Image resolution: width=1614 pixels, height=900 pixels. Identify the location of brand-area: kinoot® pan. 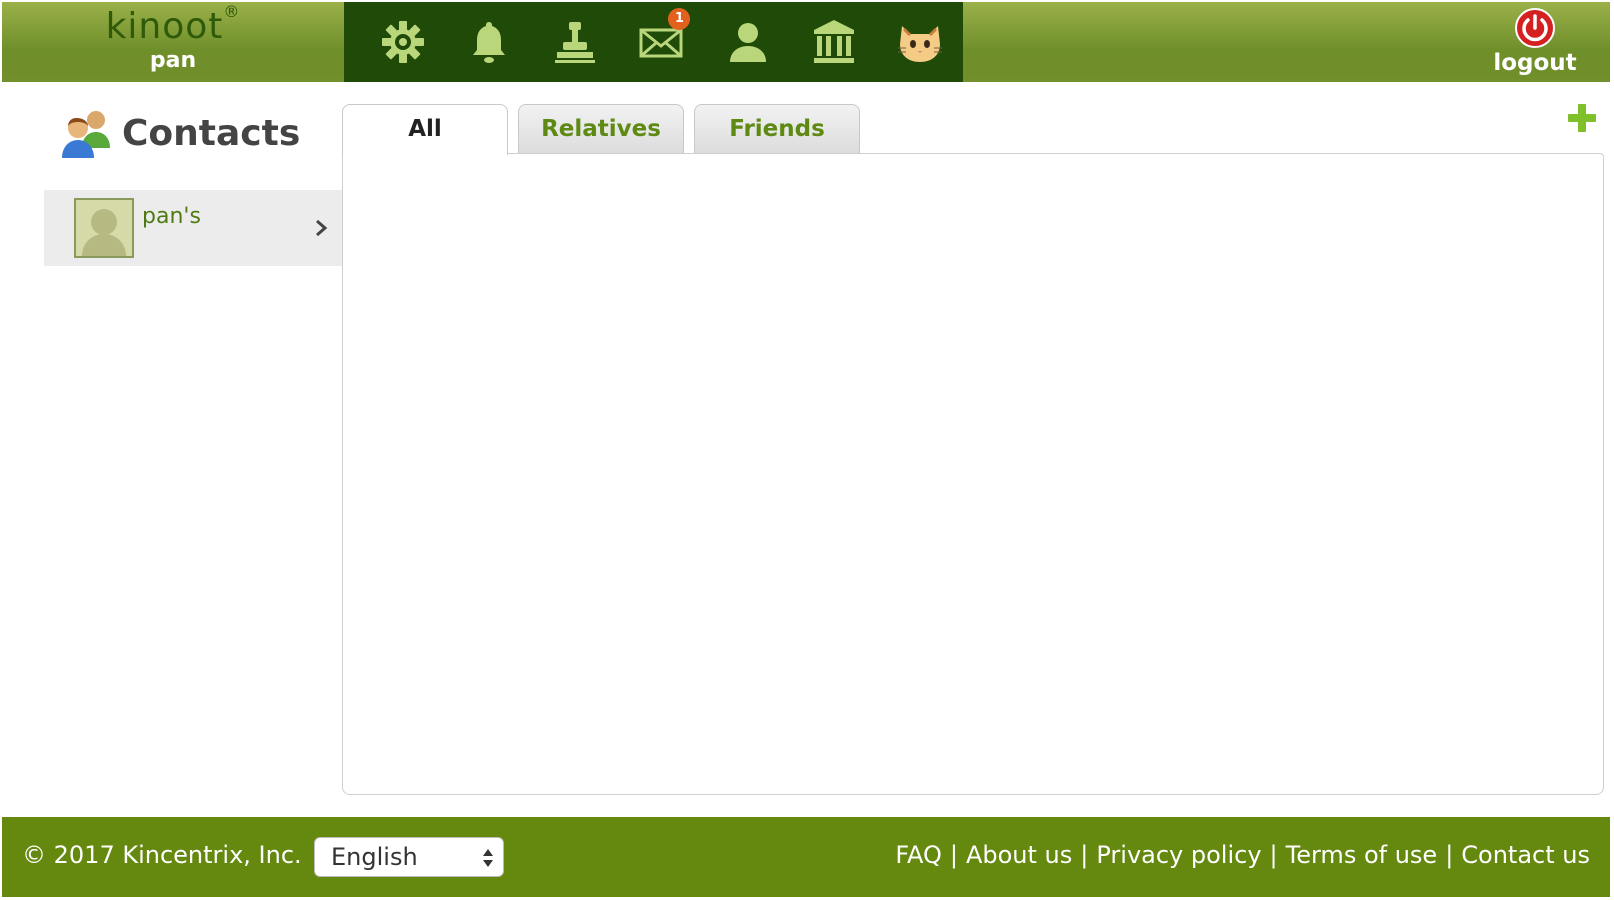
(173, 42).